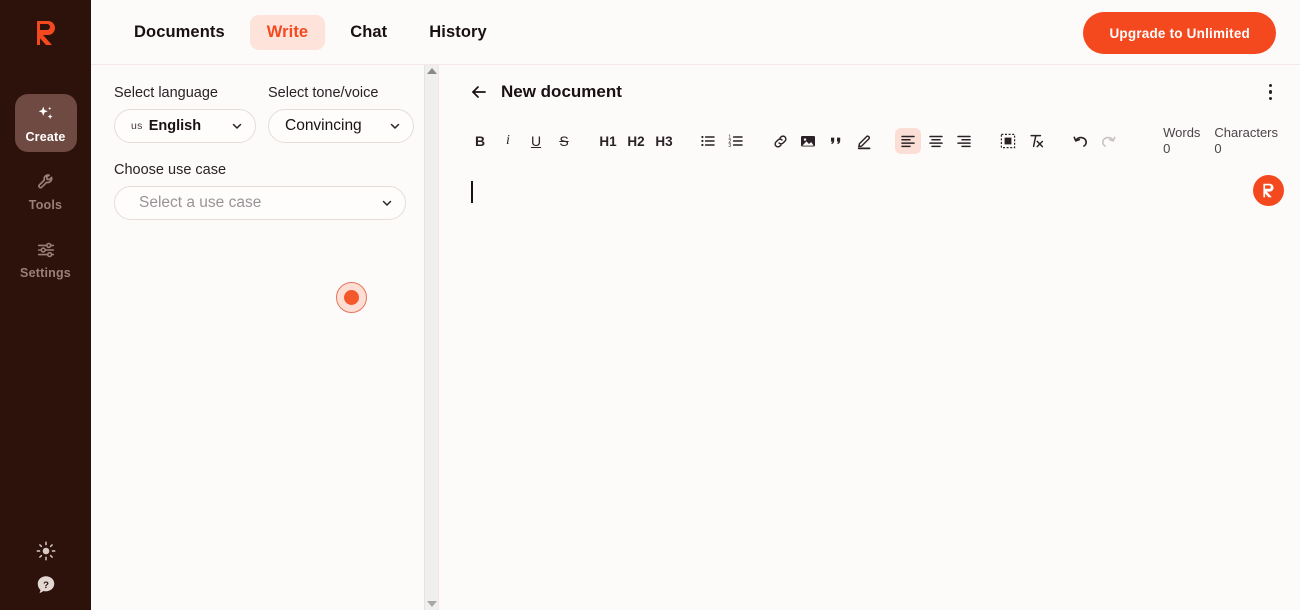 This screenshot has width=1300, height=610. What do you see at coordinates (45, 205) in the screenshot?
I see `sidebar-item-tools-label: Tools` at bounding box center [45, 205].